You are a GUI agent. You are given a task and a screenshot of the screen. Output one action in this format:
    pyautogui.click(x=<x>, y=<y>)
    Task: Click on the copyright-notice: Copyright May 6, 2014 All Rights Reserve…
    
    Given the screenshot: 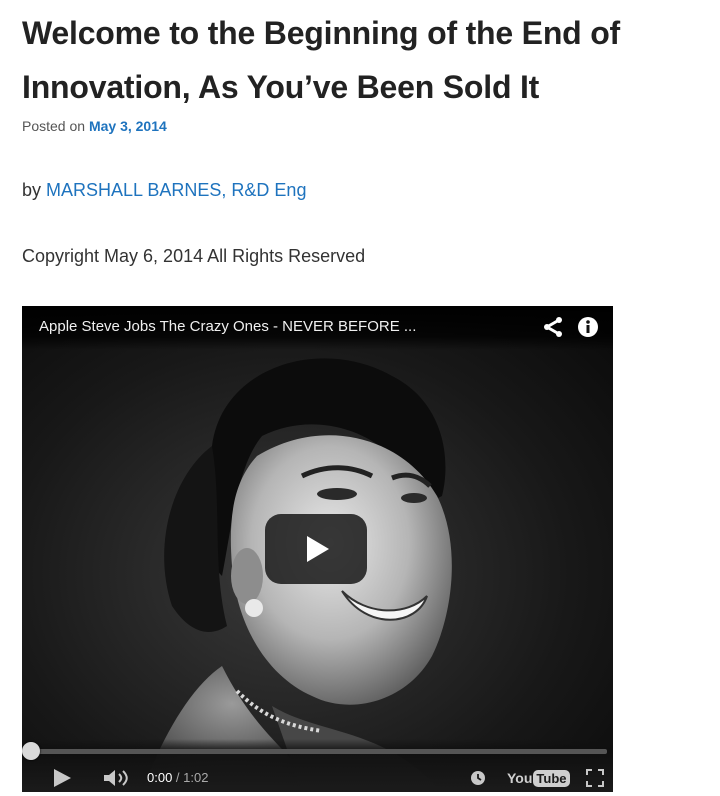 What is the action you would take?
    pyautogui.click(x=194, y=256)
    